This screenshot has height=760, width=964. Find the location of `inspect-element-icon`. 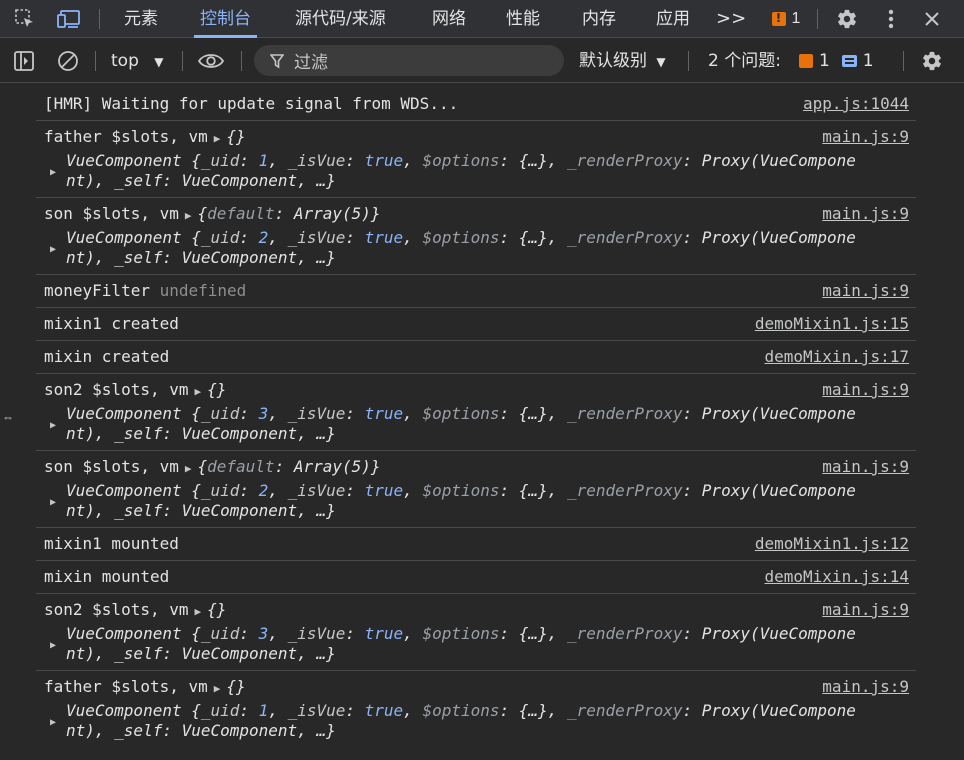

inspect-element-icon is located at coordinates (25, 19).